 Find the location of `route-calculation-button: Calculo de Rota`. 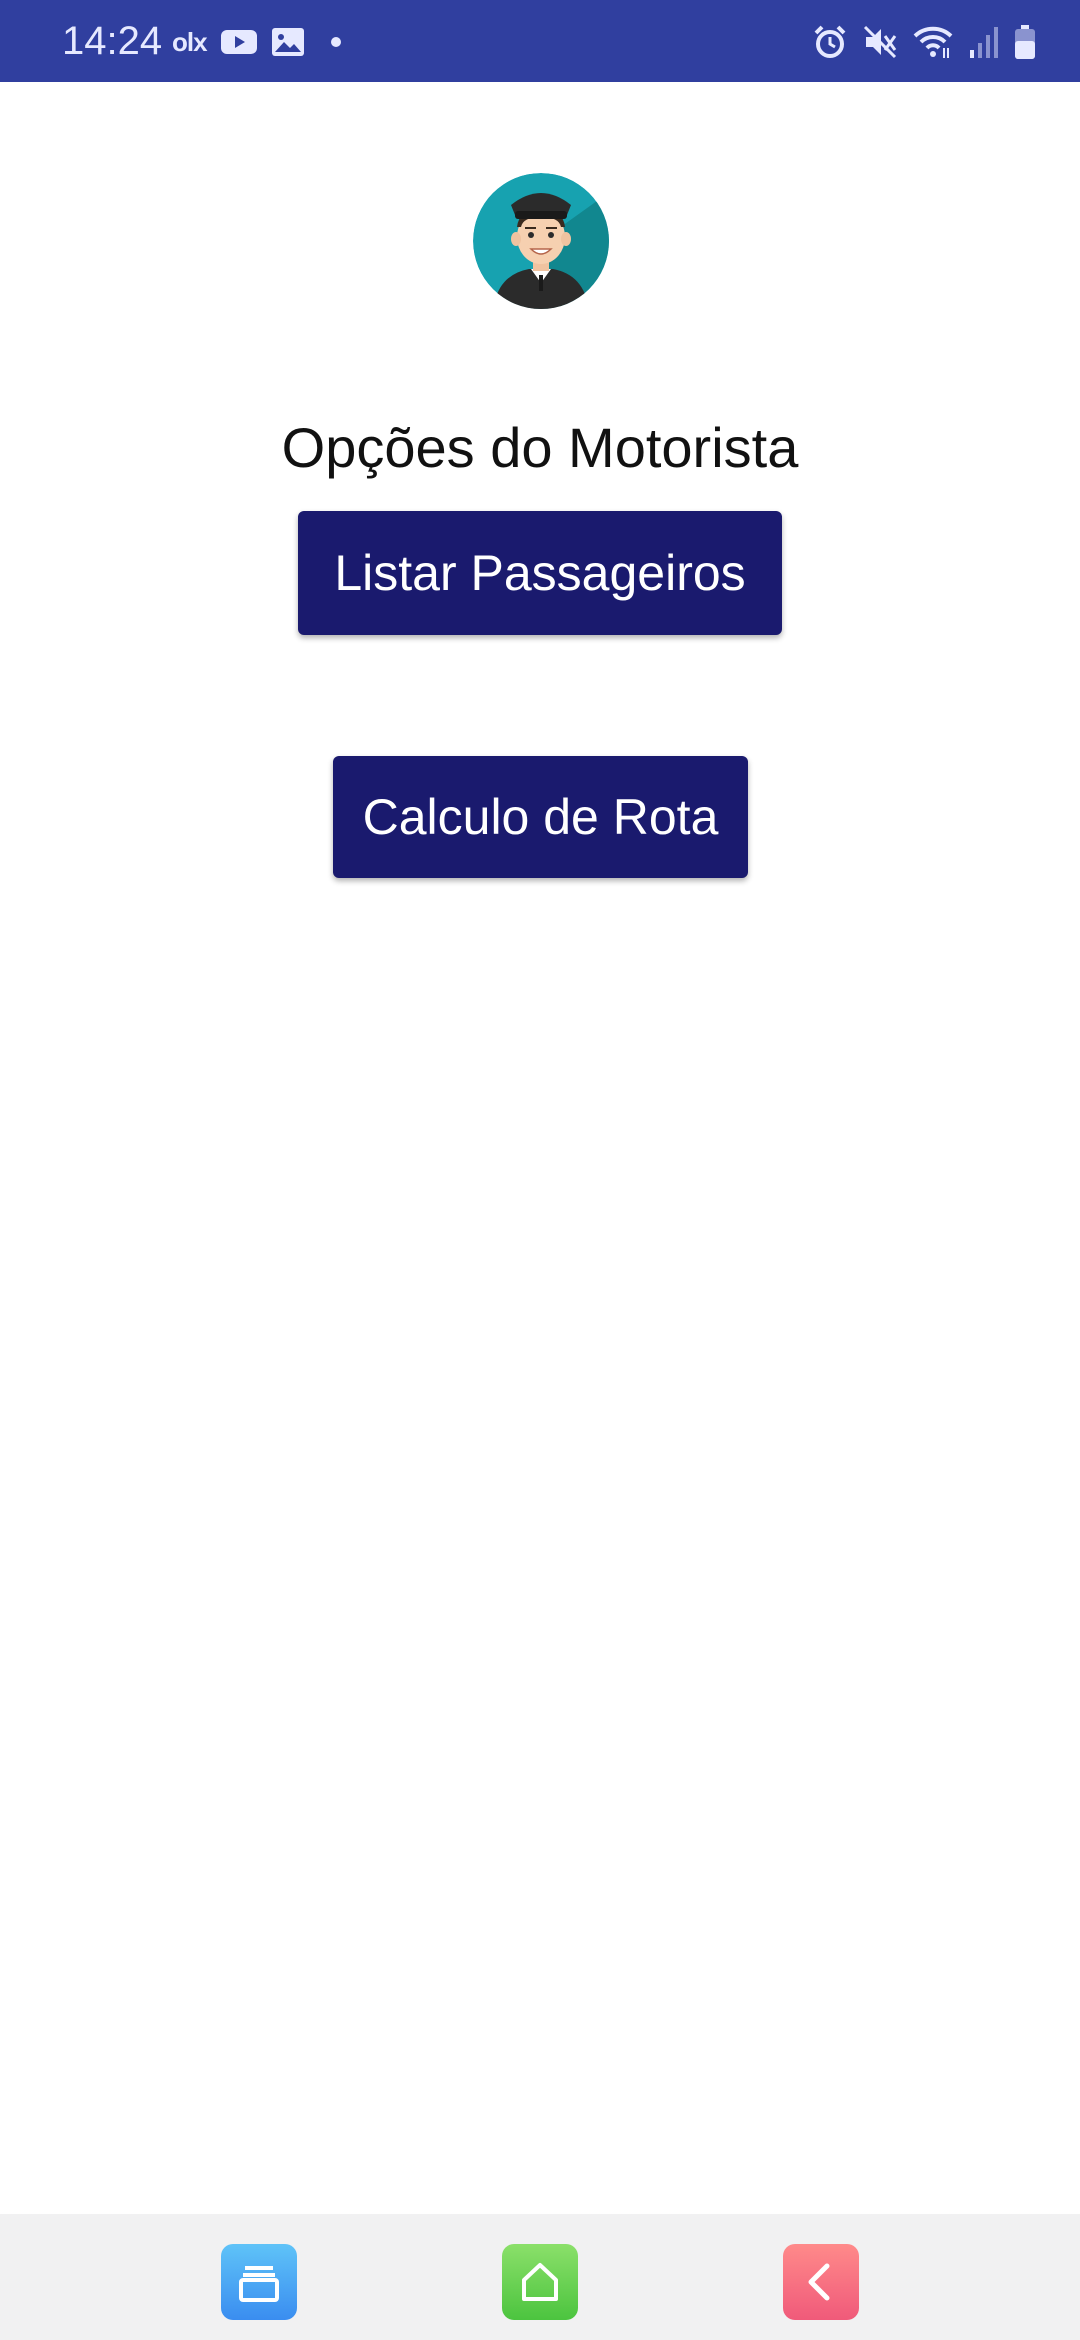

route-calculation-button: Calculo de Rota is located at coordinates (540, 817).